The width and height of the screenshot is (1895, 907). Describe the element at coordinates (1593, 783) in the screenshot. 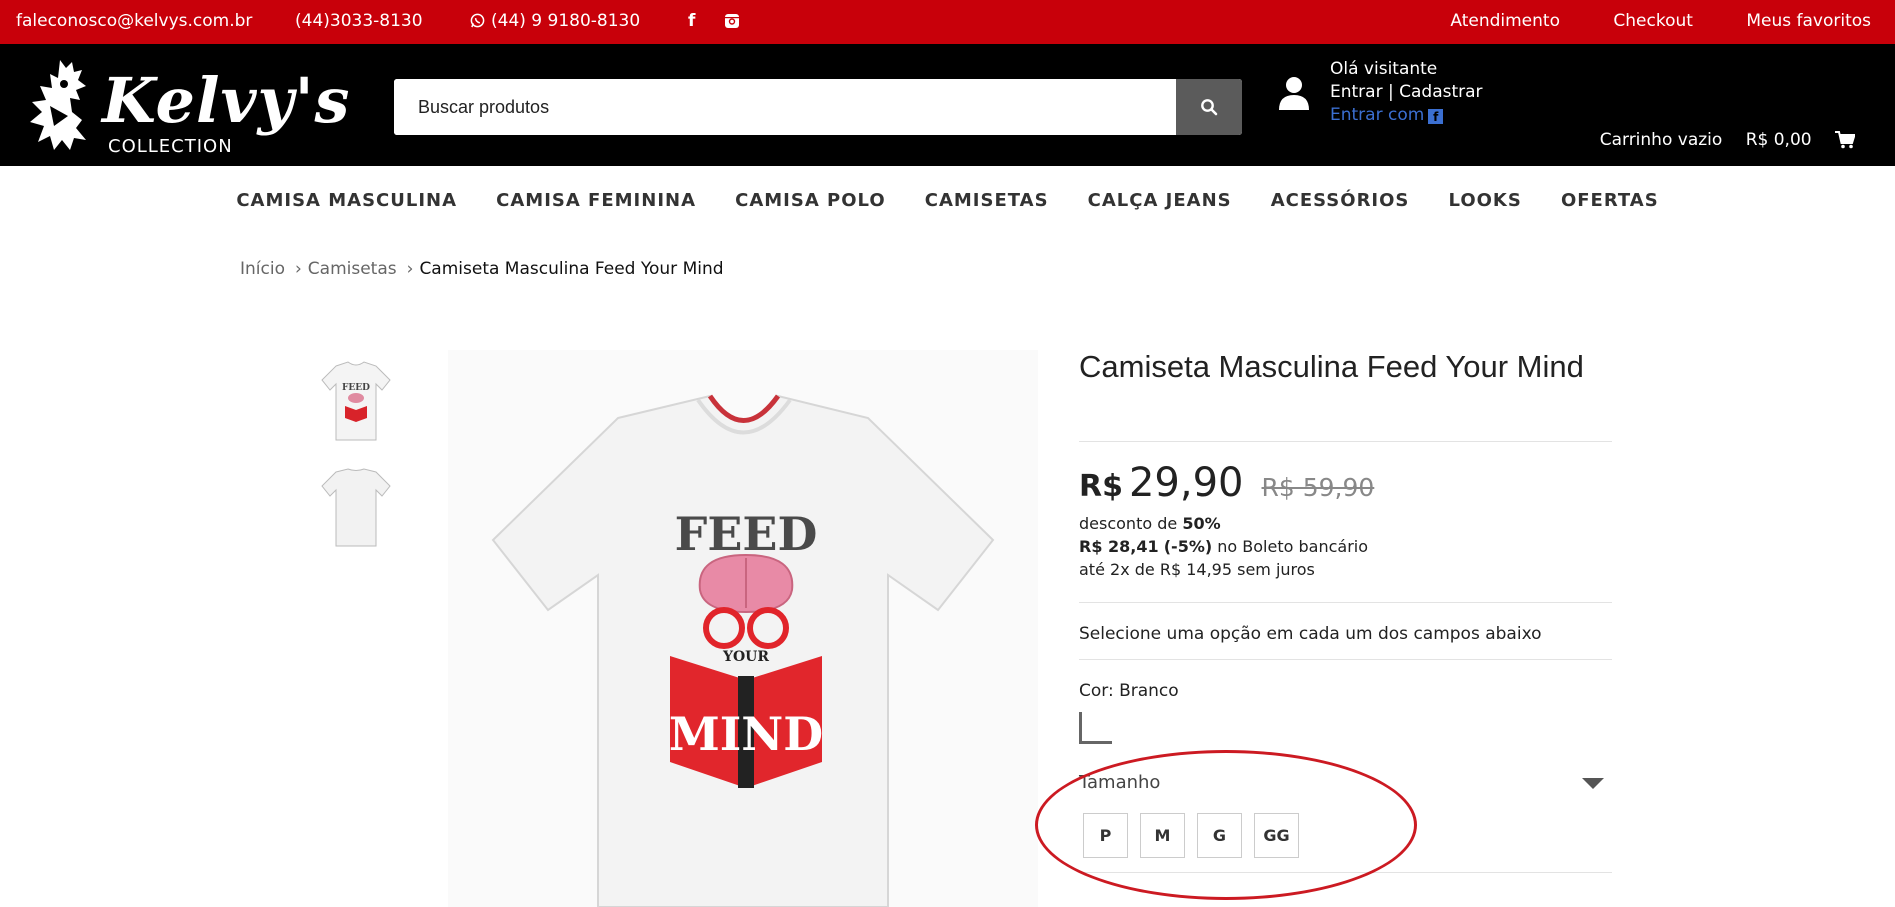

I see `caret-down-icon` at that location.